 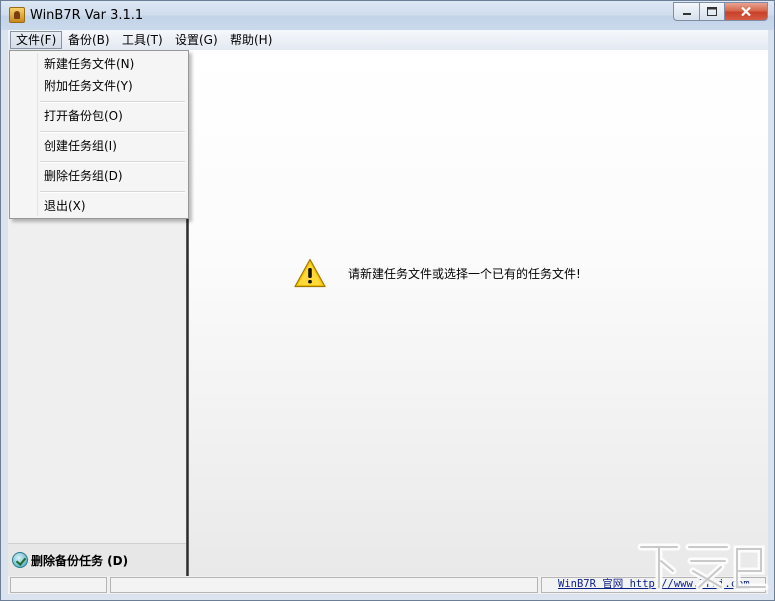 I want to click on maximize-icon, so click(x=712, y=11).